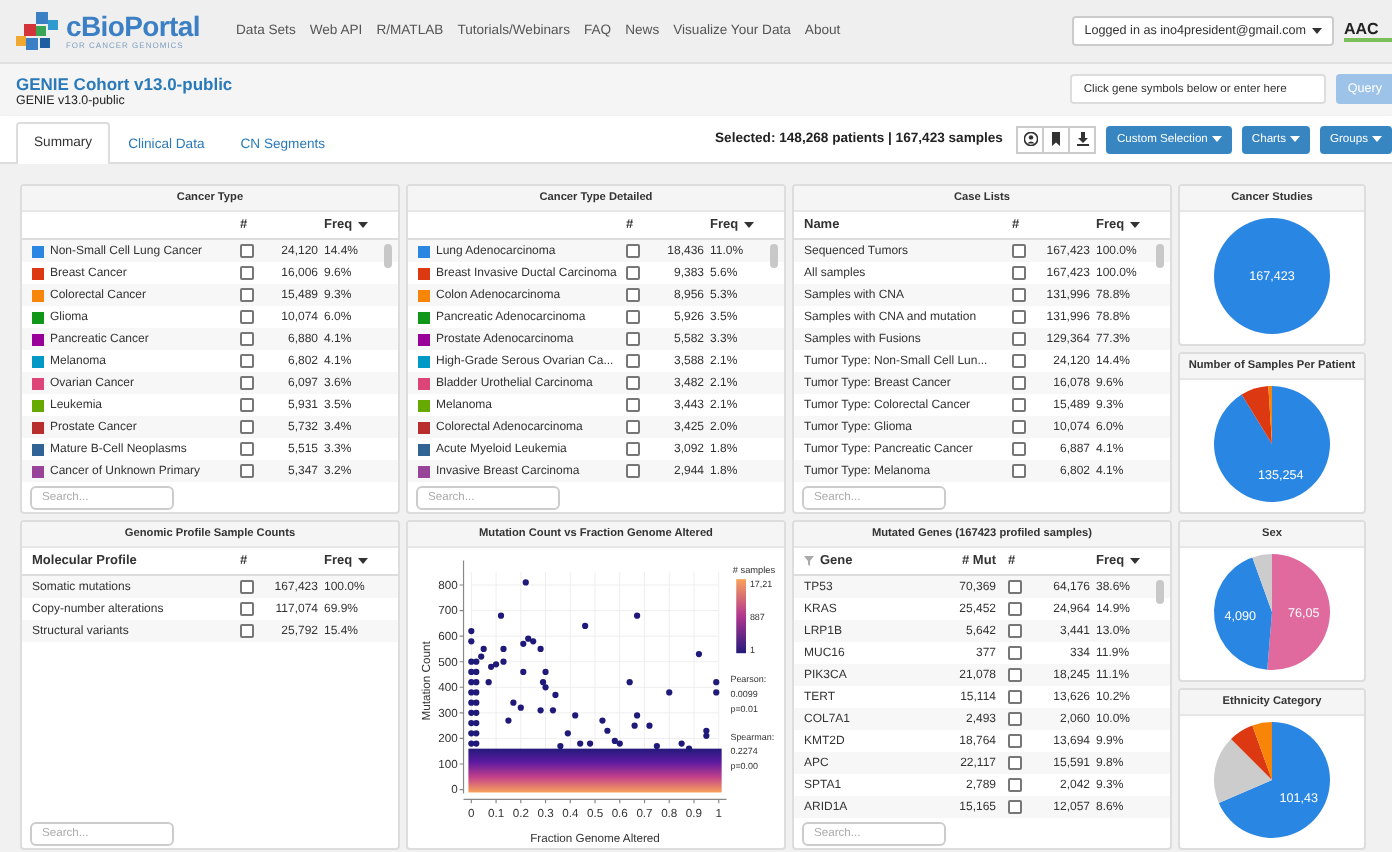 This screenshot has width=1392, height=852. I want to click on bookmark-button, so click(1056, 139).